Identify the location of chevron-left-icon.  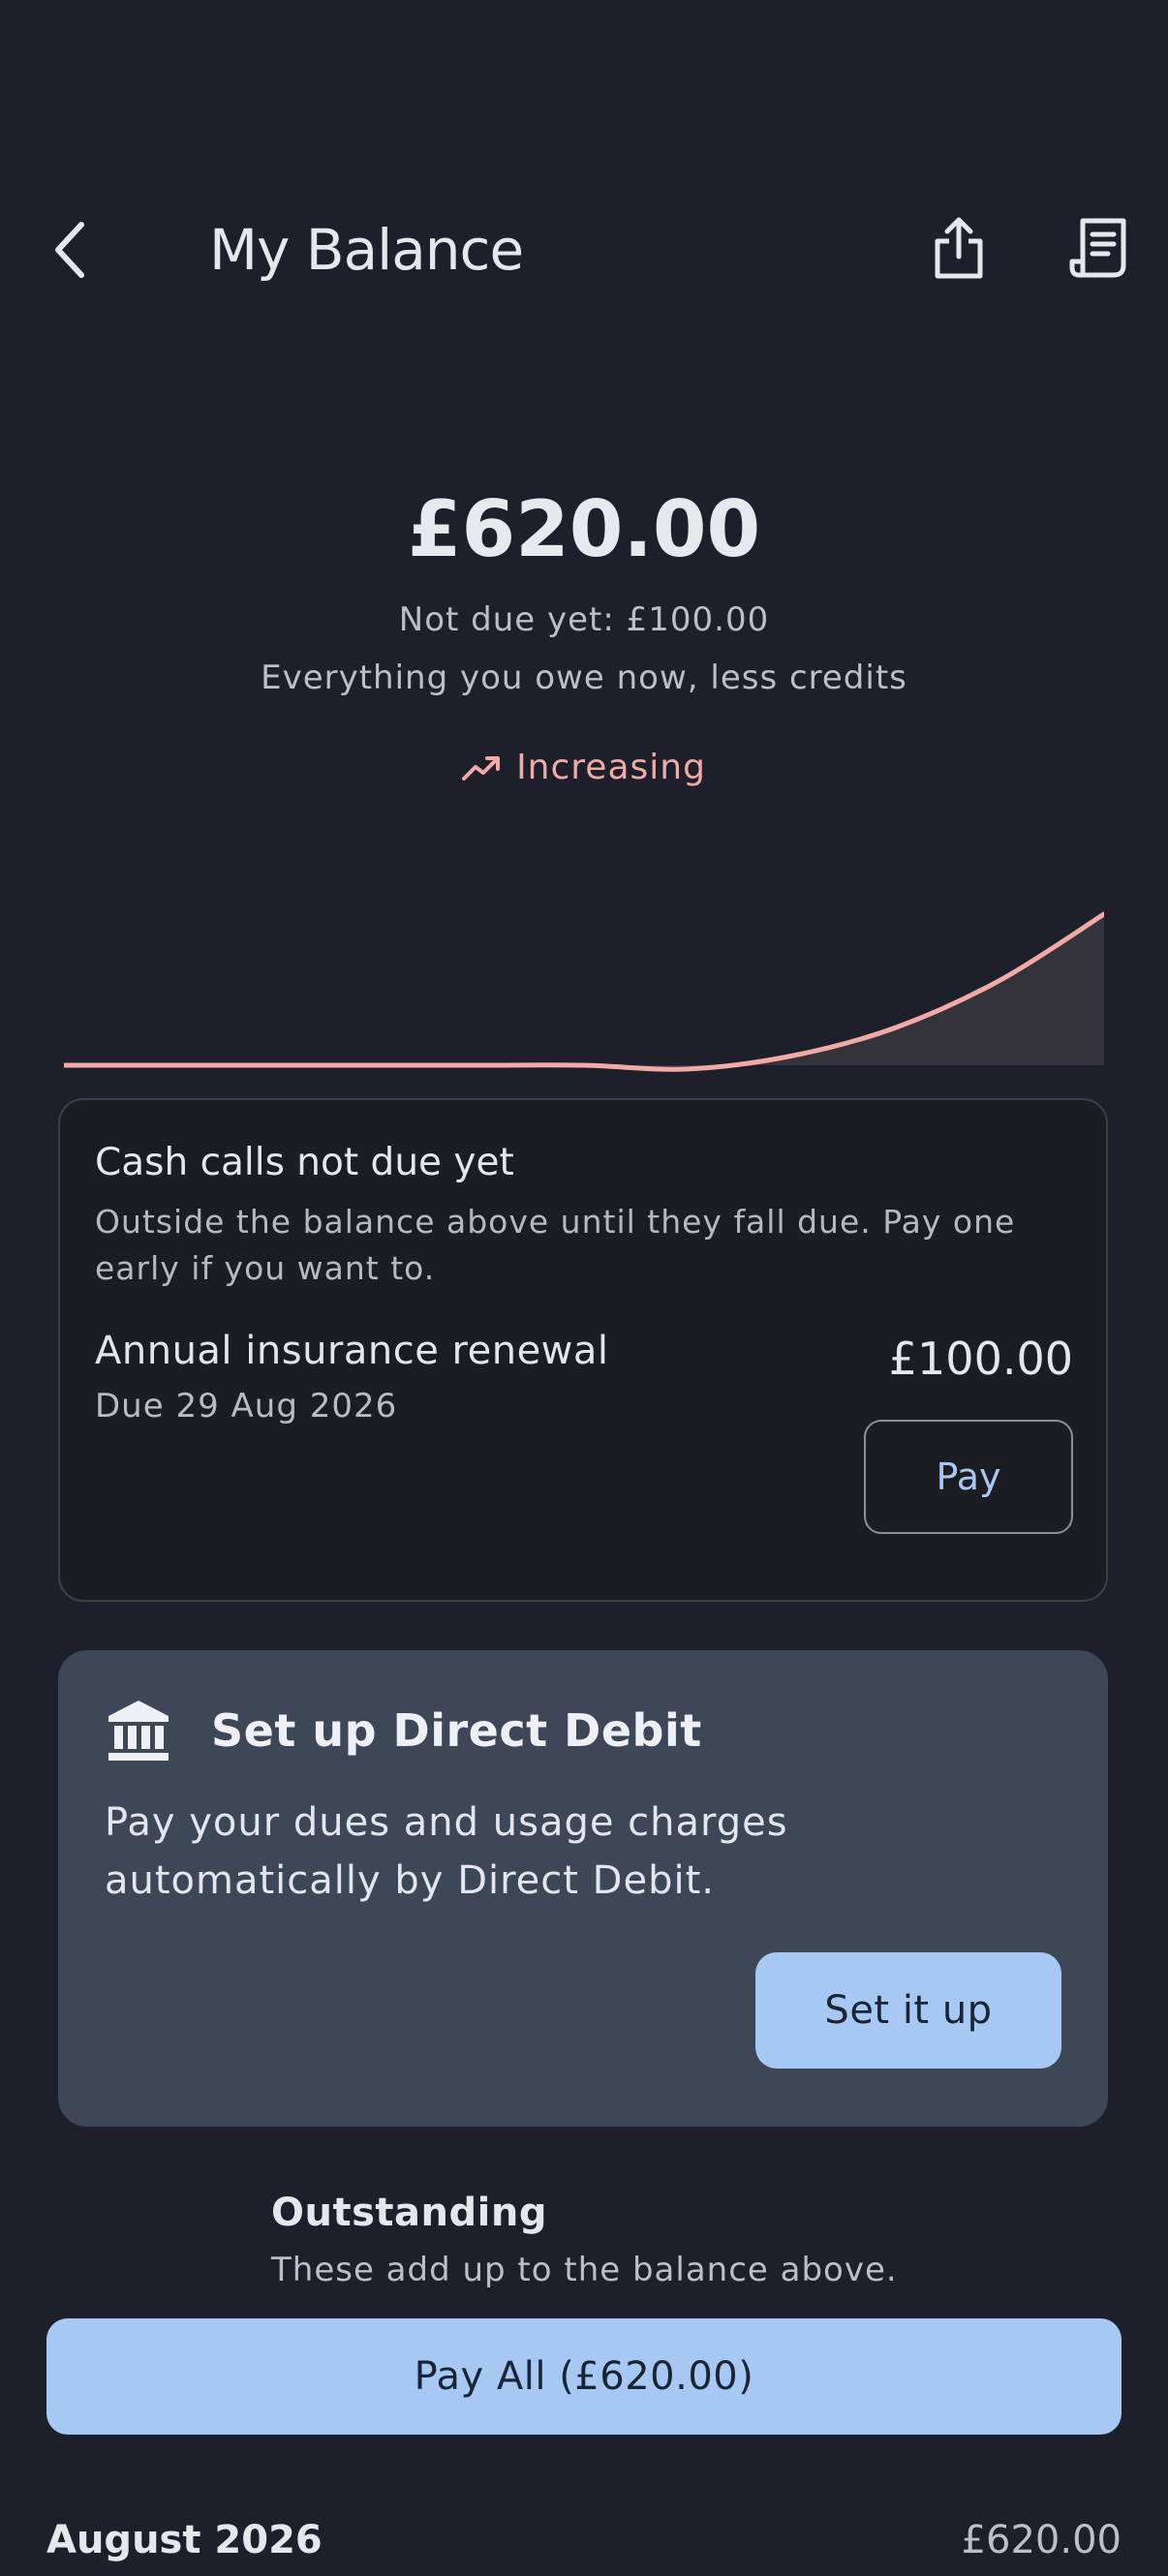
(69, 250).